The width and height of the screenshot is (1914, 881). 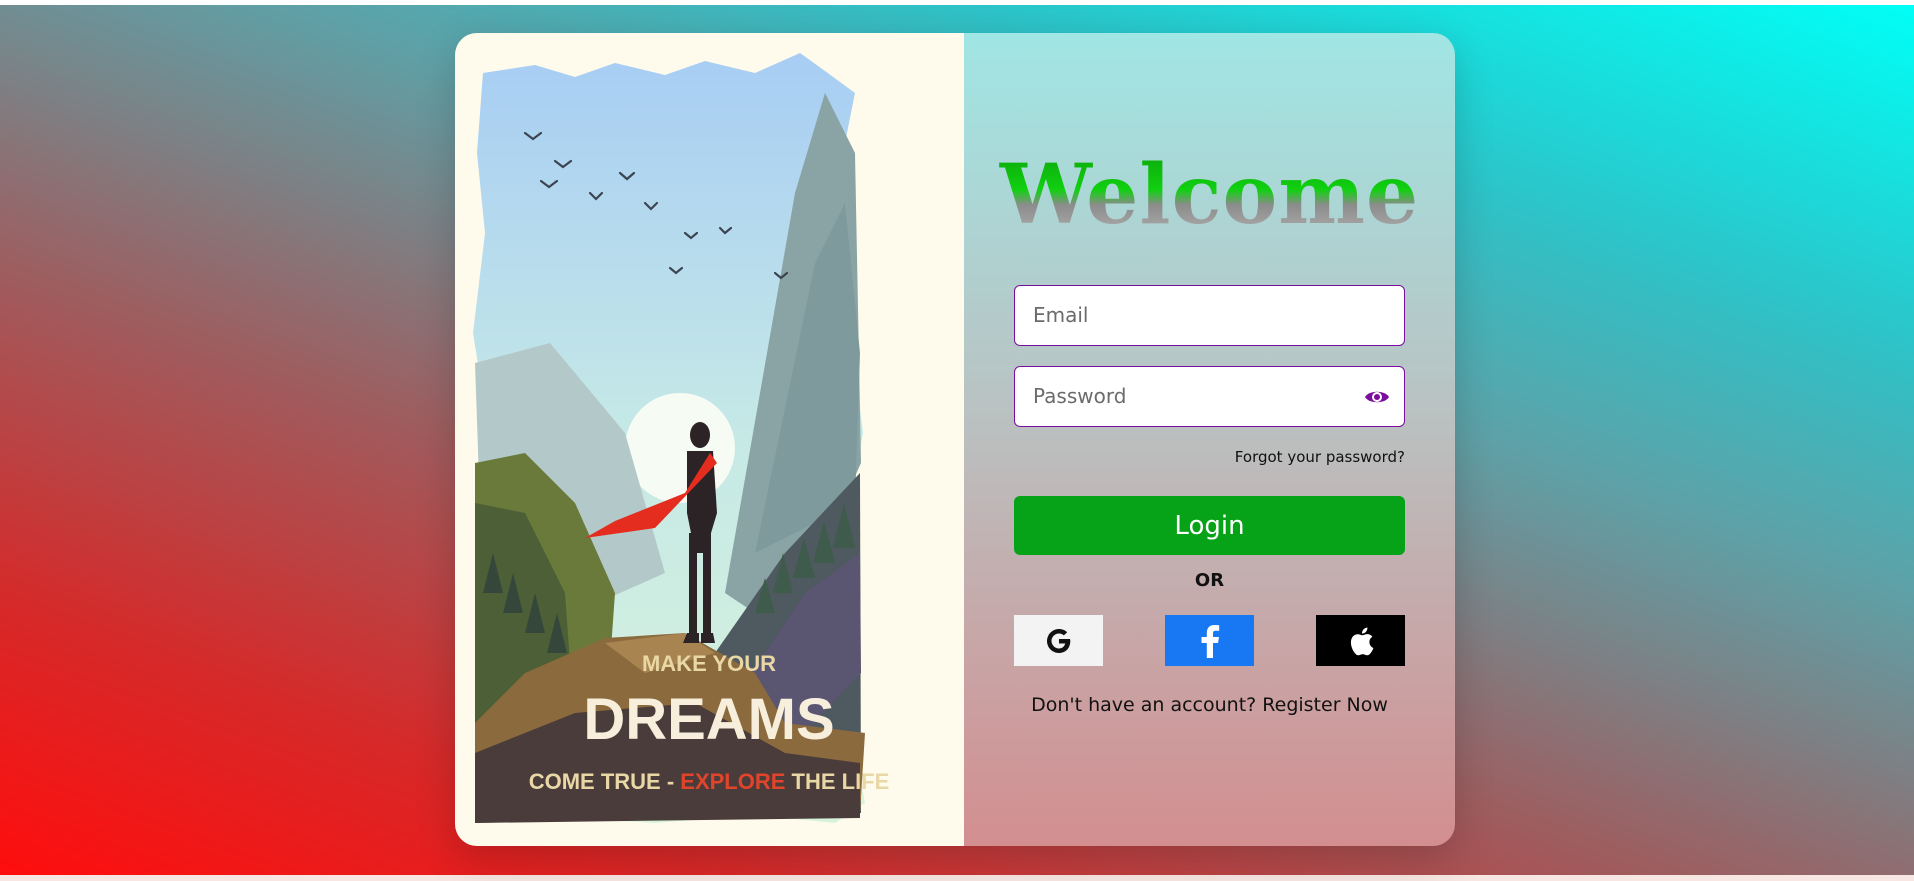 What do you see at coordinates (1377, 397) in the screenshot?
I see `eye-icon` at bounding box center [1377, 397].